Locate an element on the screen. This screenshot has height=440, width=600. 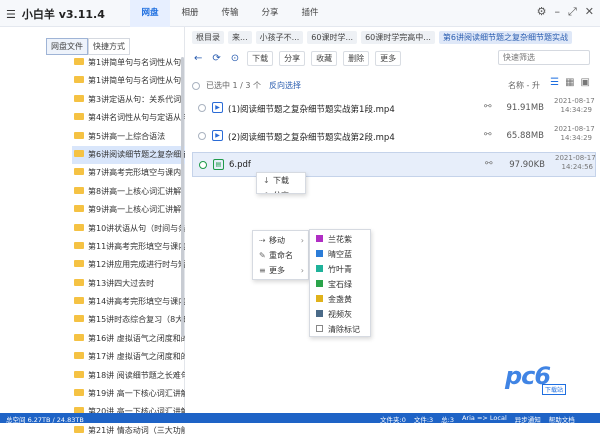
tab-plugin: 插件 is located at coordinates (310, 13).